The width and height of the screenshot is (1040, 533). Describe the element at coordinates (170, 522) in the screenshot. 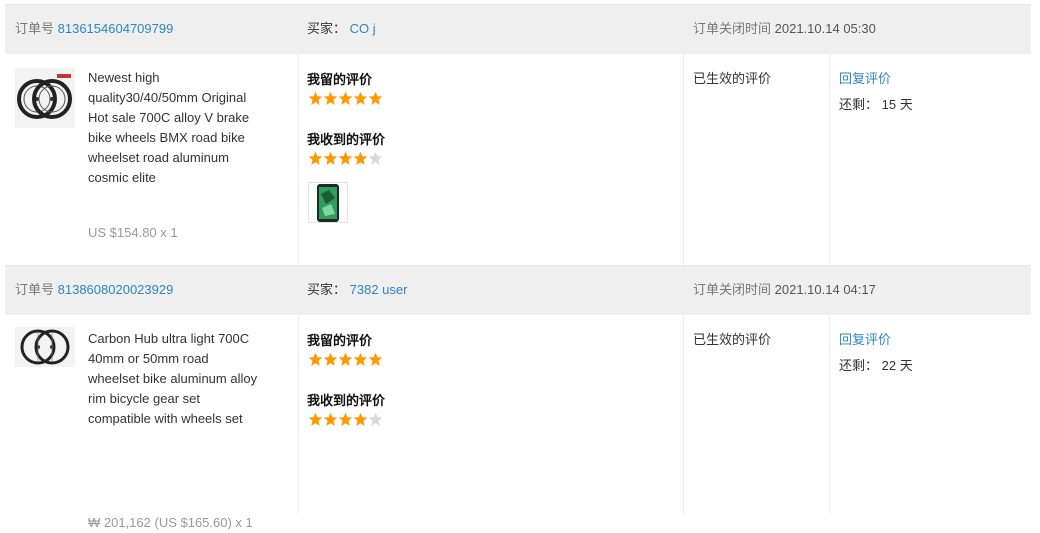

I see `product-price: ₩ 201,162 (US $165.60) x 1` at that location.